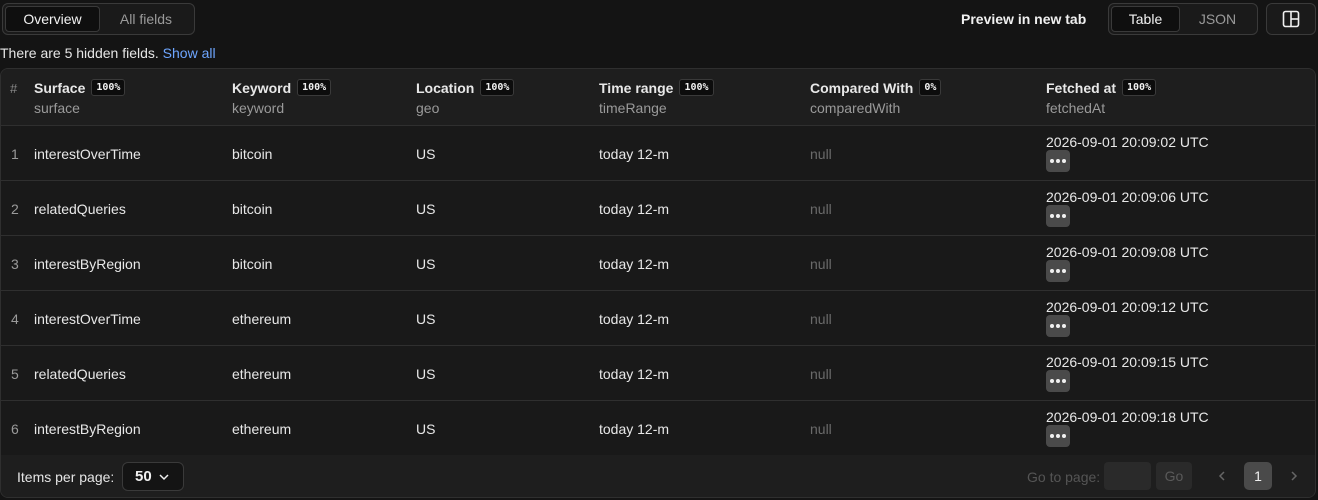  I want to click on column-title: Compared With, so click(862, 87).